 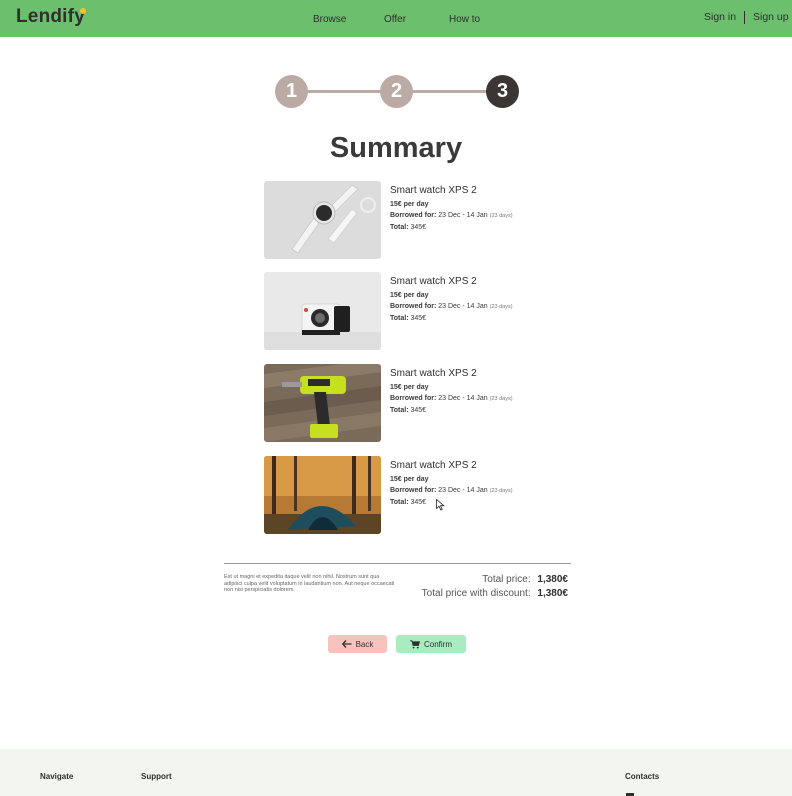 What do you see at coordinates (720, 17) in the screenshot?
I see `sign-in-link: Sign in` at bounding box center [720, 17].